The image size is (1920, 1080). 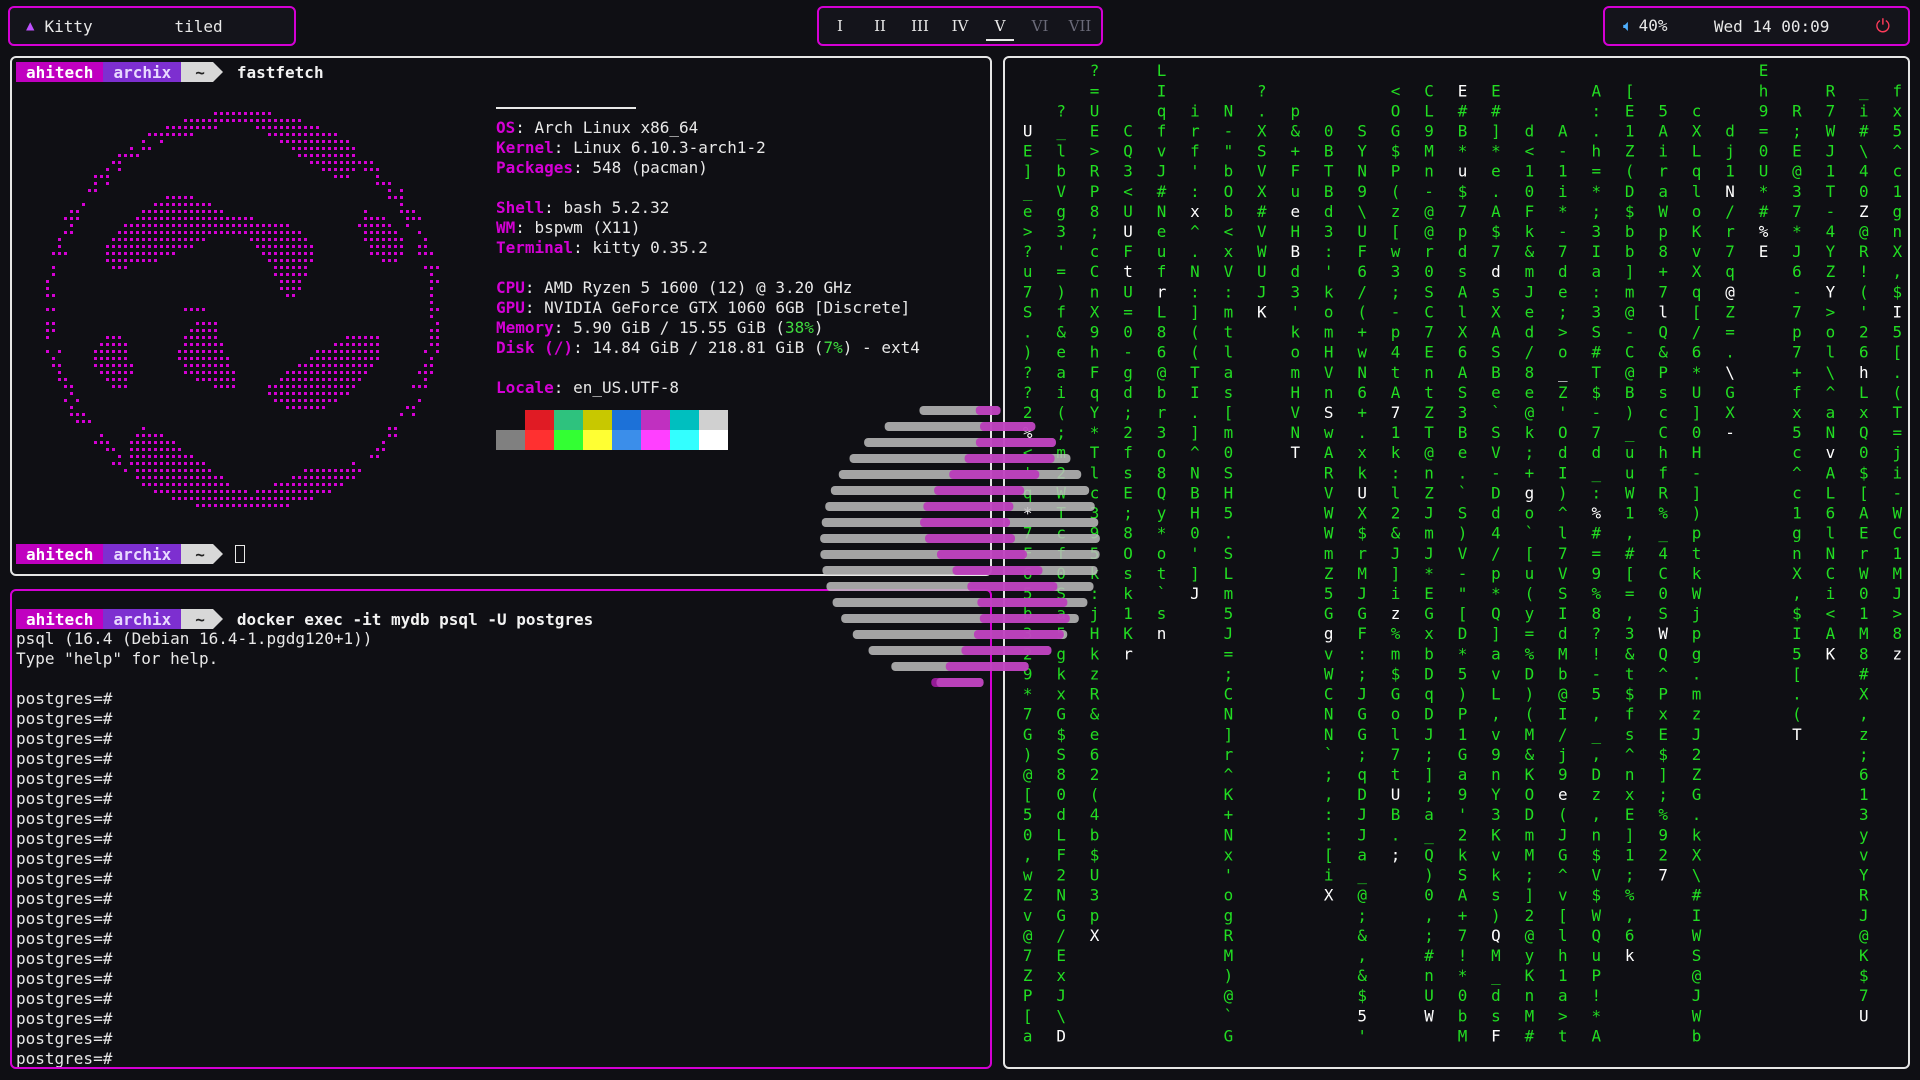 I want to click on matrix-glyph: Q, so click(x=1663, y=653).